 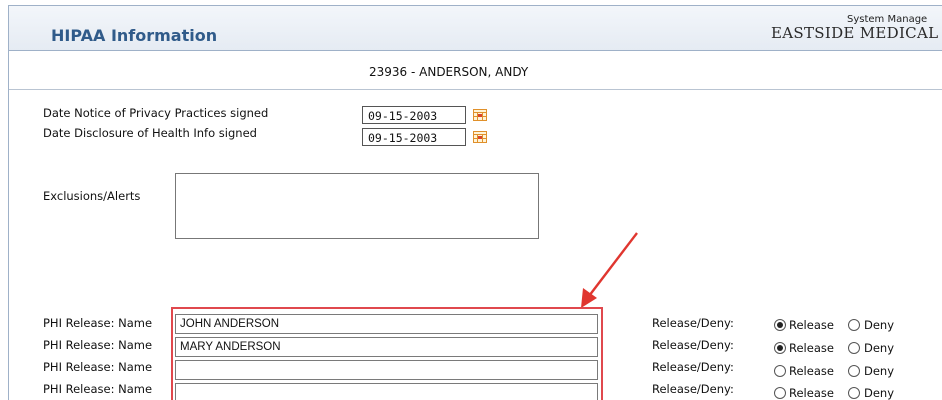 What do you see at coordinates (386, 324) in the screenshot?
I see `phi-name-input: JOHN ANDERSON` at bounding box center [386, 324].